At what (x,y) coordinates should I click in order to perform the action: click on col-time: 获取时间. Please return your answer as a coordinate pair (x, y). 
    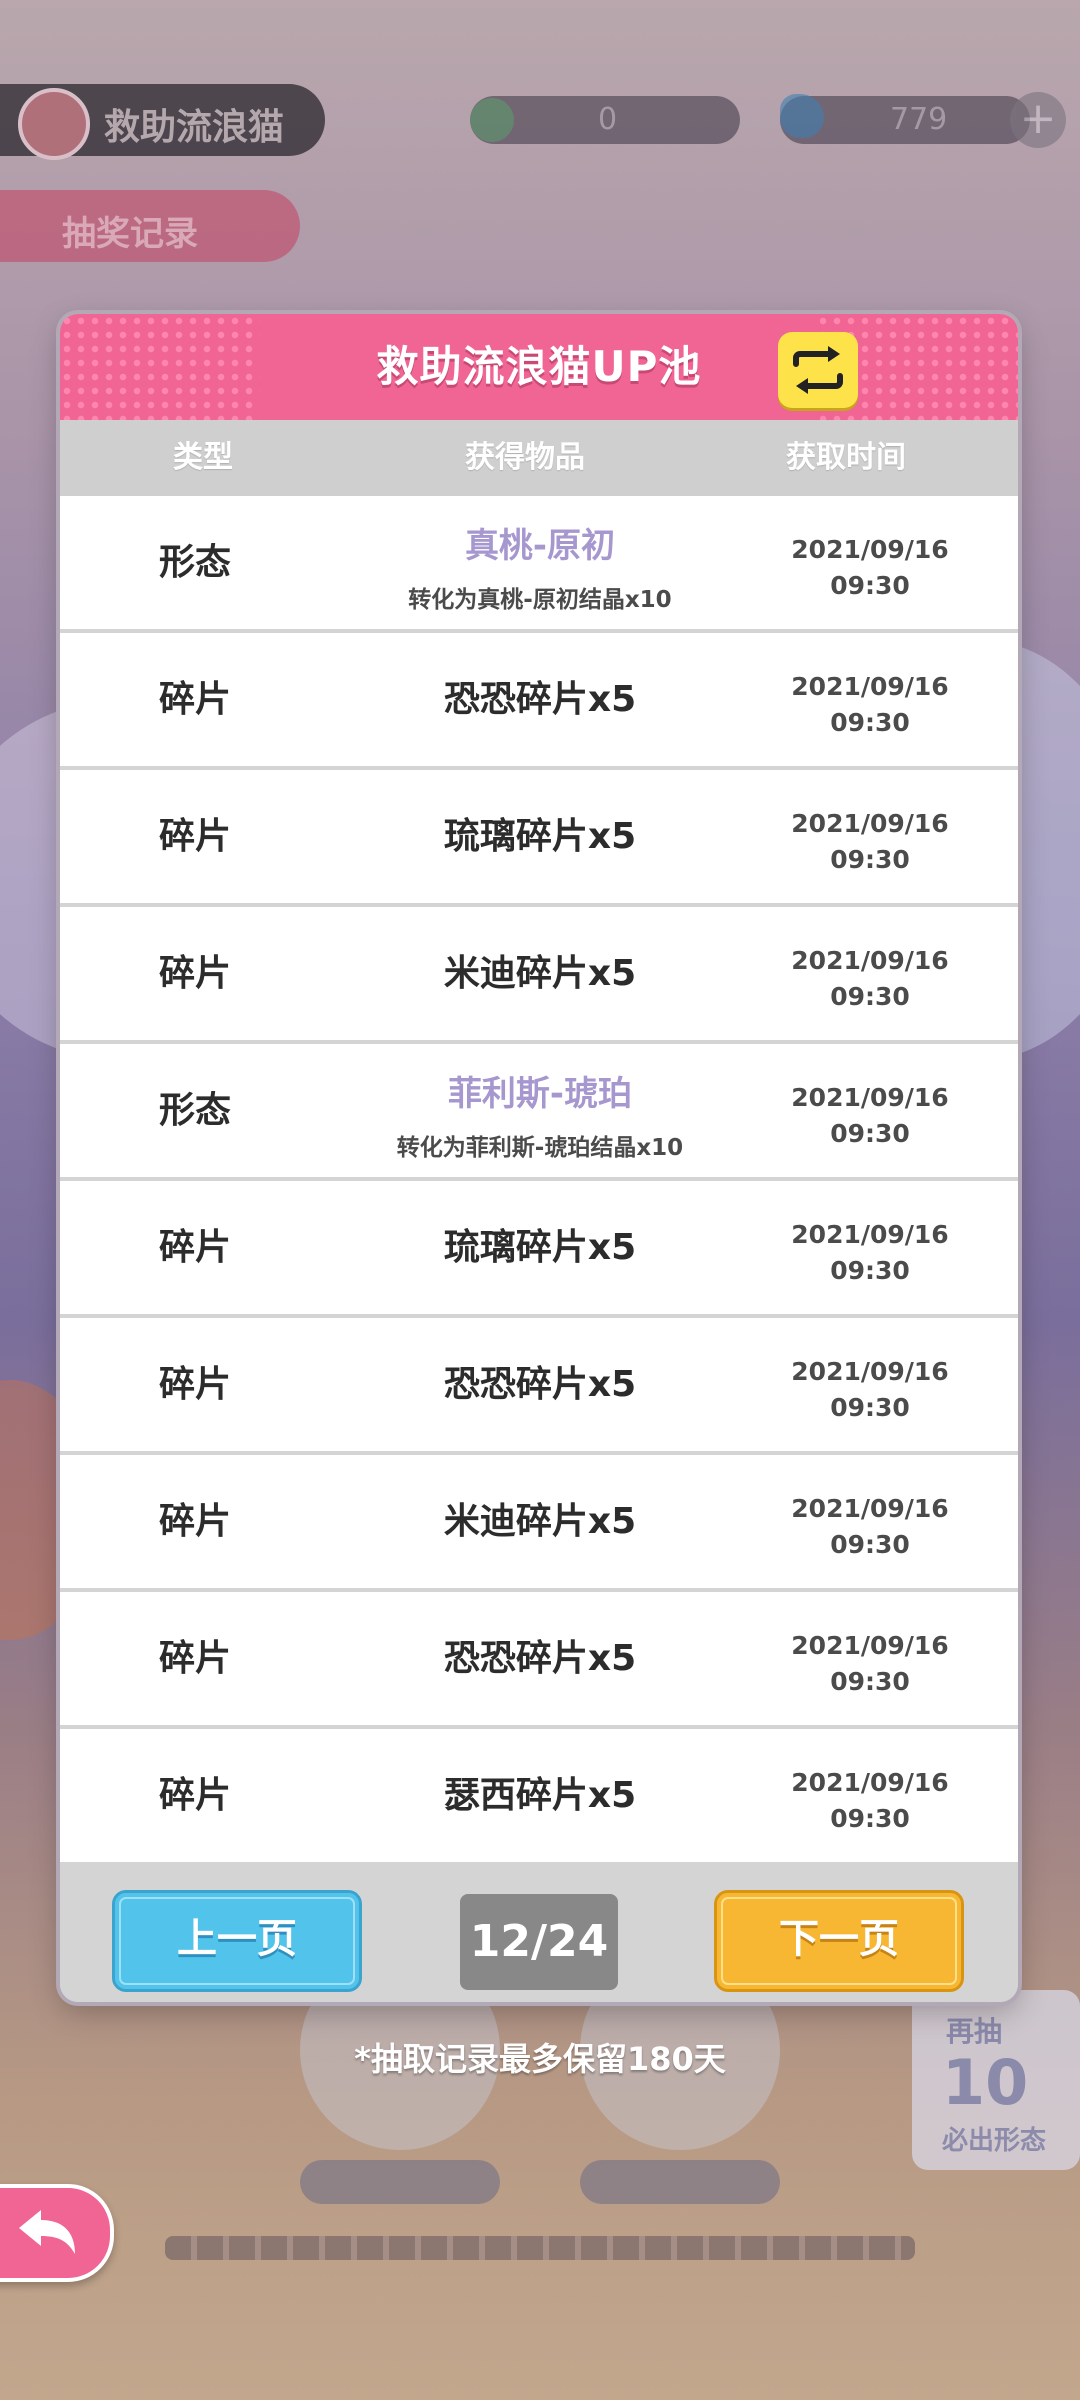
    Looking at the image, I should click on (846, 457).